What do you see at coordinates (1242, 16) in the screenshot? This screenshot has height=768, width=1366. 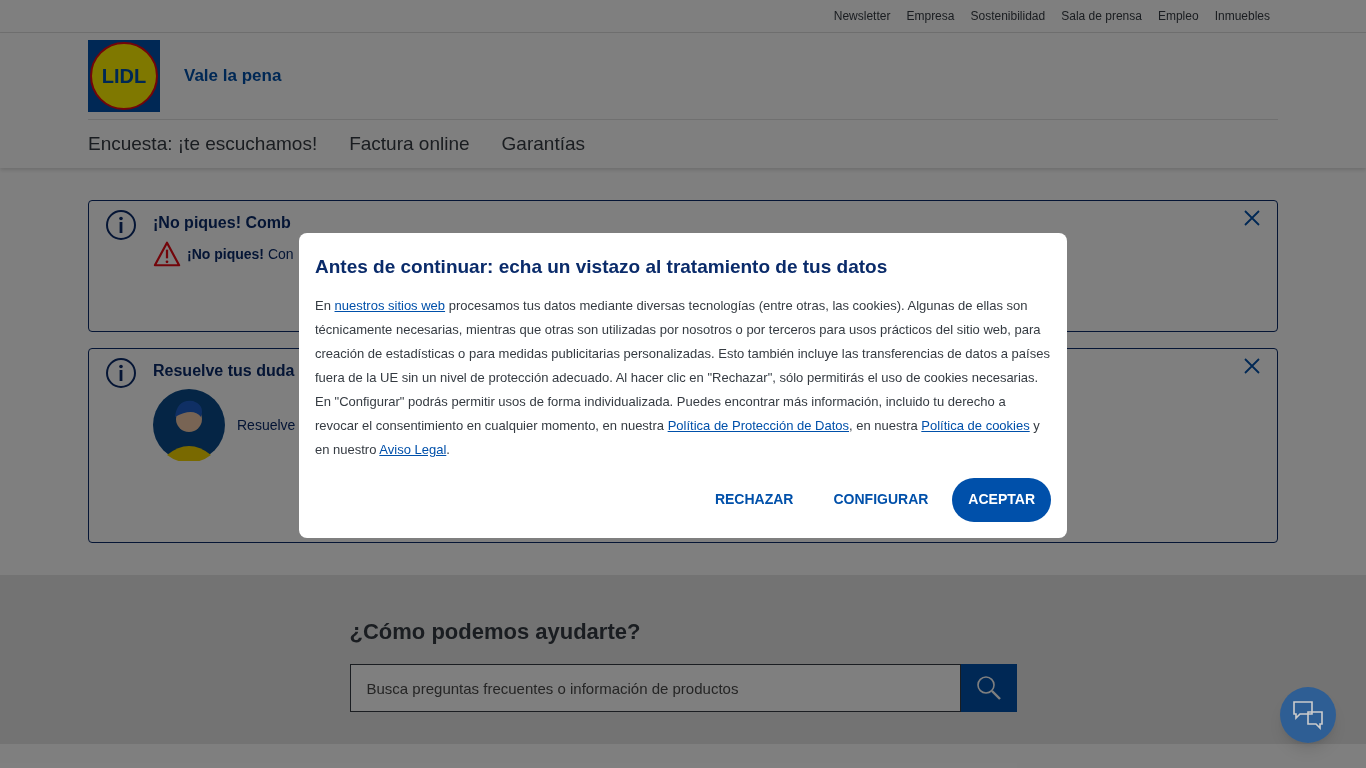 I see `top-link: Inmuebles` at bounding box center [1242, 16].